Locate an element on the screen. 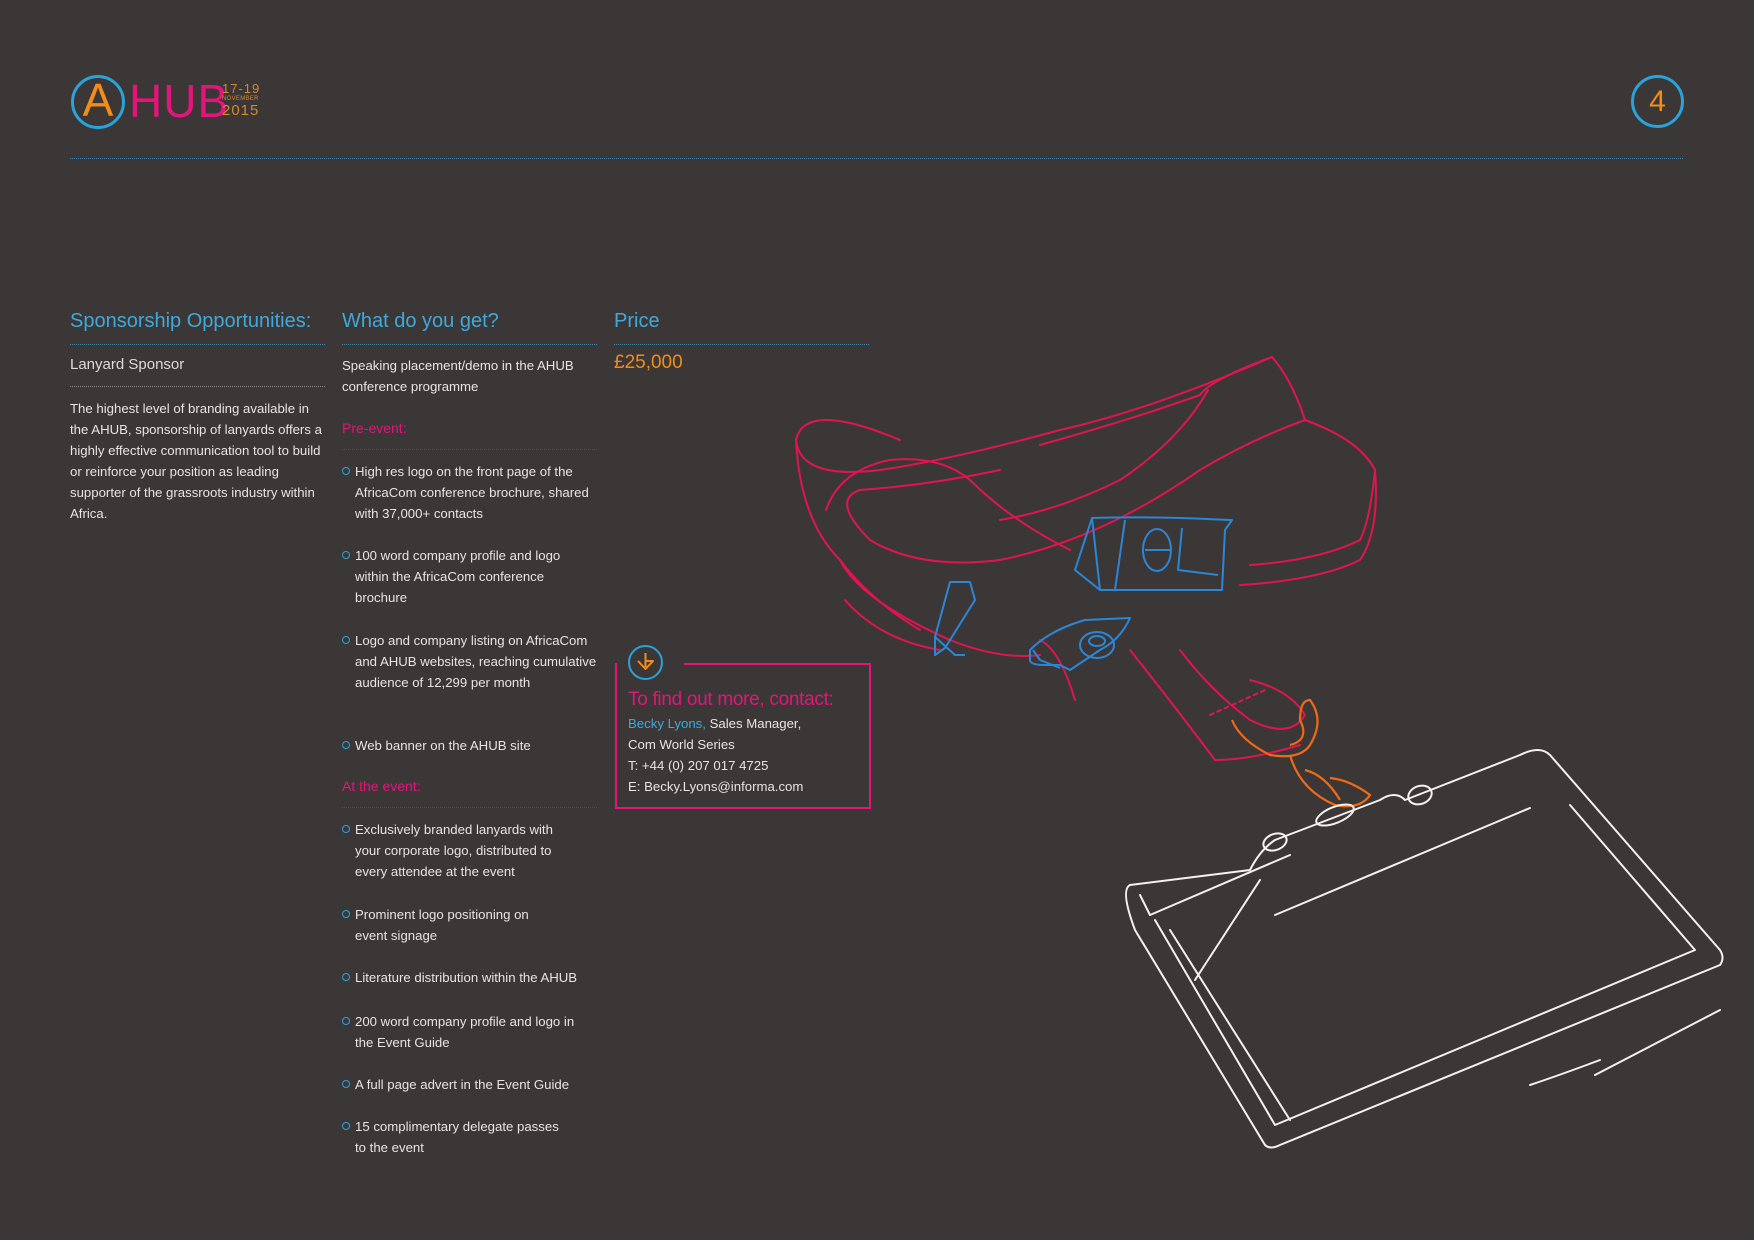 This screenshot has height=1240, width=1754. badge-holder is located at coordinates (1424, 949).